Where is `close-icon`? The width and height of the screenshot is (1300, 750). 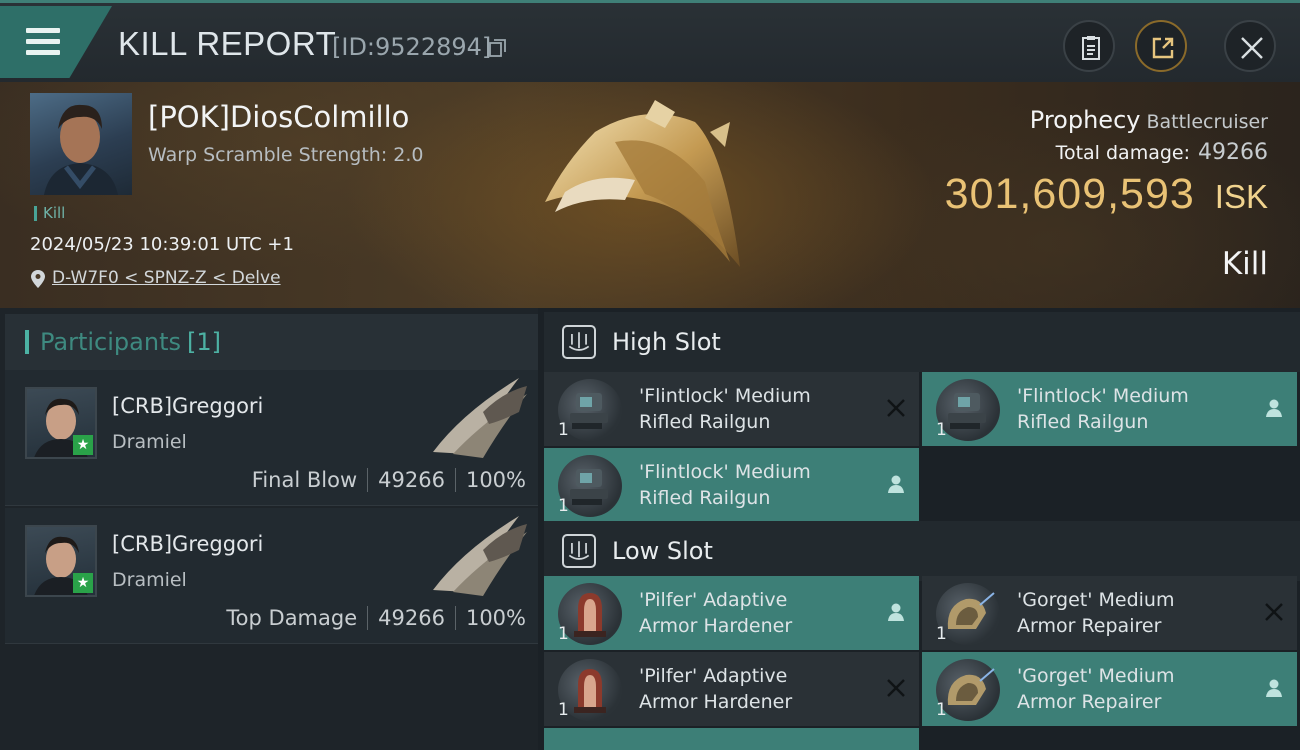
close-icon is located at coordinates (1252, 48).